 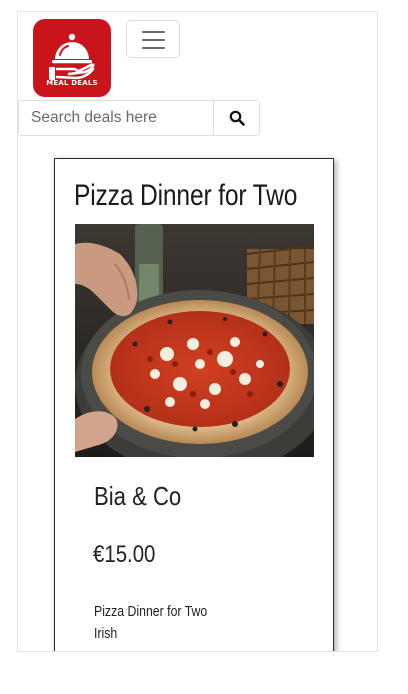 I want to click on logo-text: MEAL DEALS, so click(x=72, y=83).